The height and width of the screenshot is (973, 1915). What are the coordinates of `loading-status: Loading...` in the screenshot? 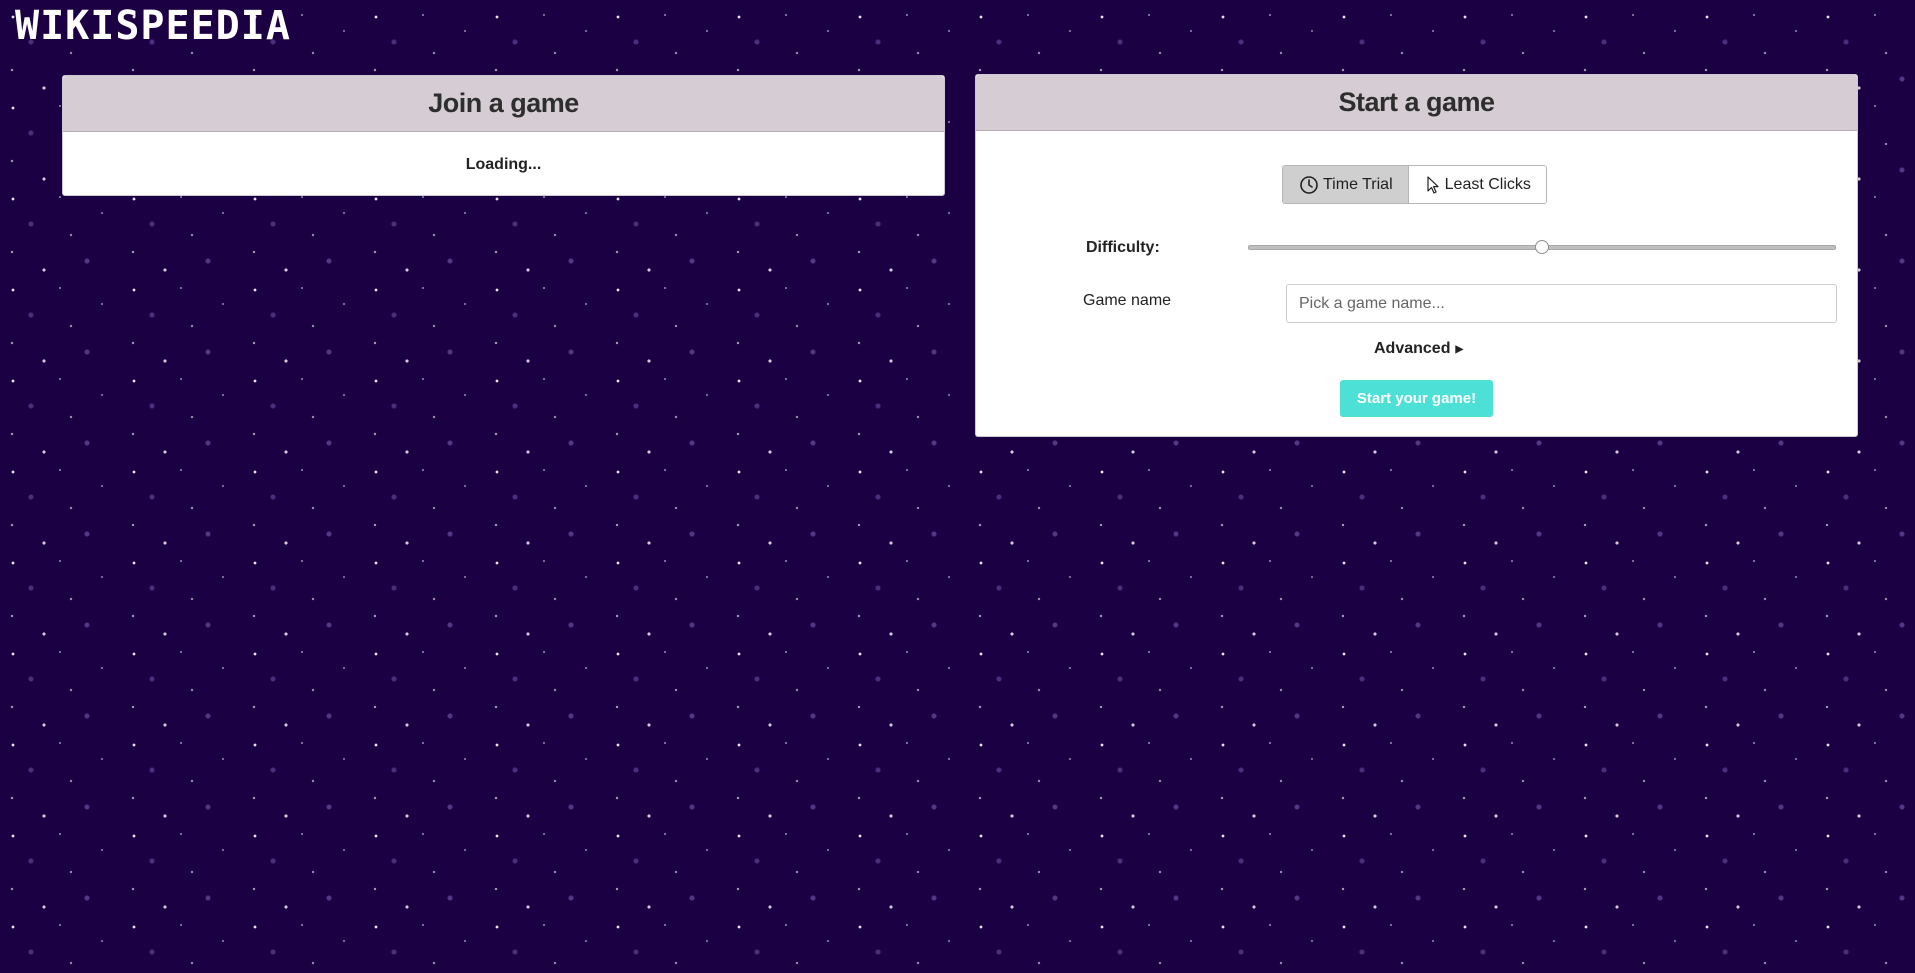 It's located at (503, 164).